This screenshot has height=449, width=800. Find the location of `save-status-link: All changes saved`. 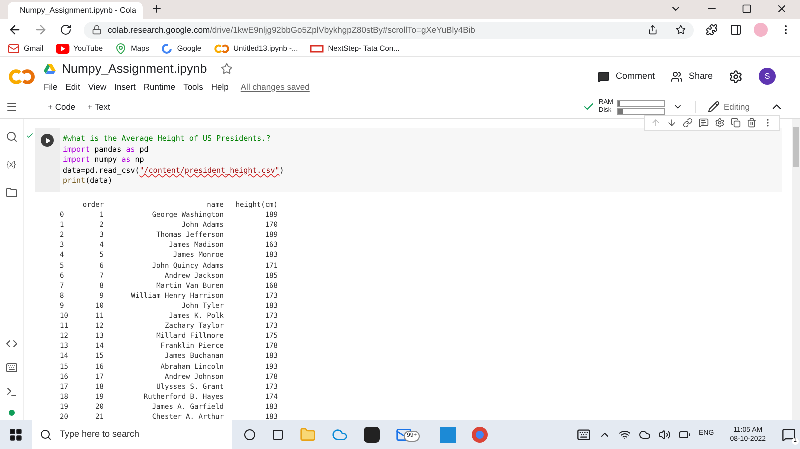

save-status-link: All changes saved is located at coordinates (275, 87).